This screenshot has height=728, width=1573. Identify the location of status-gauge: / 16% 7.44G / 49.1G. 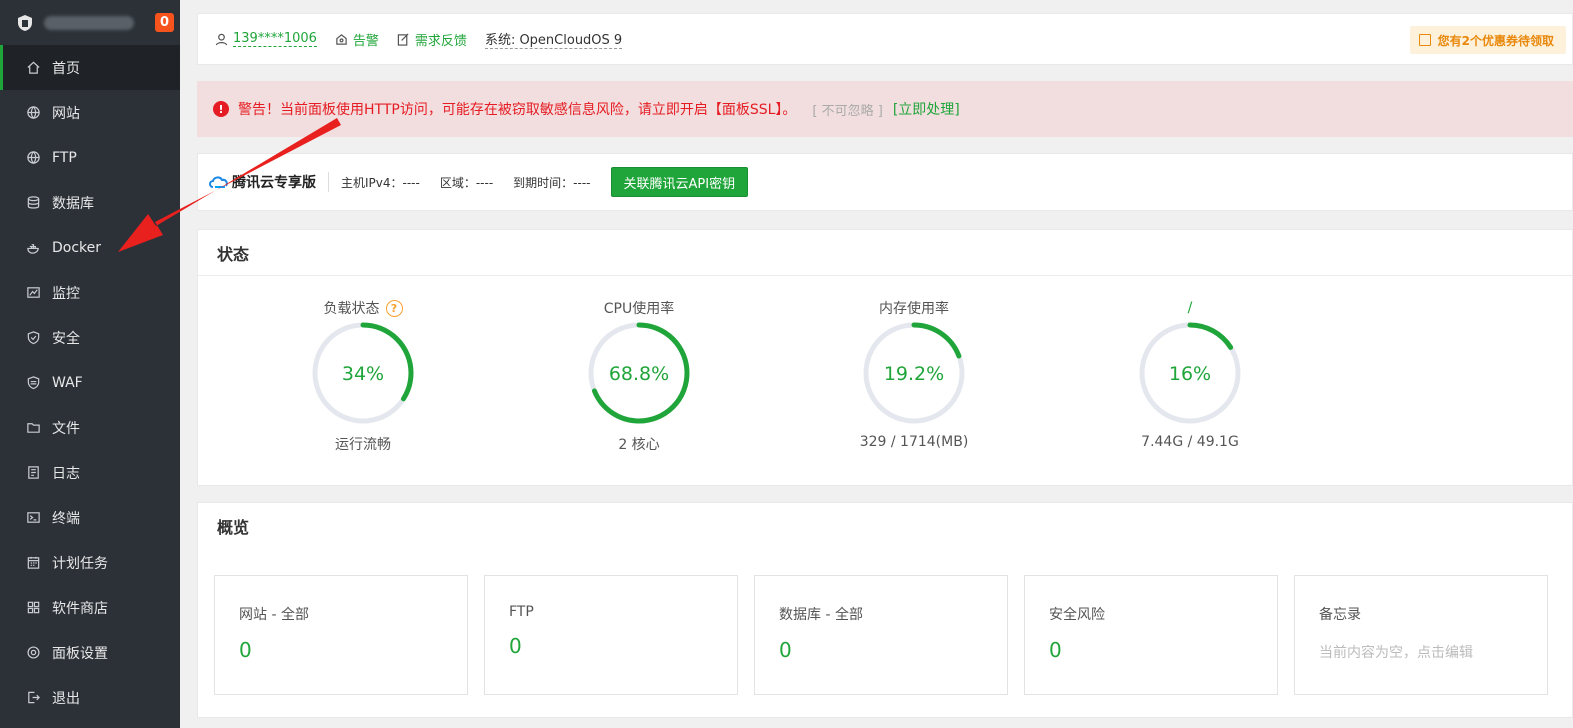
(1190, 374).